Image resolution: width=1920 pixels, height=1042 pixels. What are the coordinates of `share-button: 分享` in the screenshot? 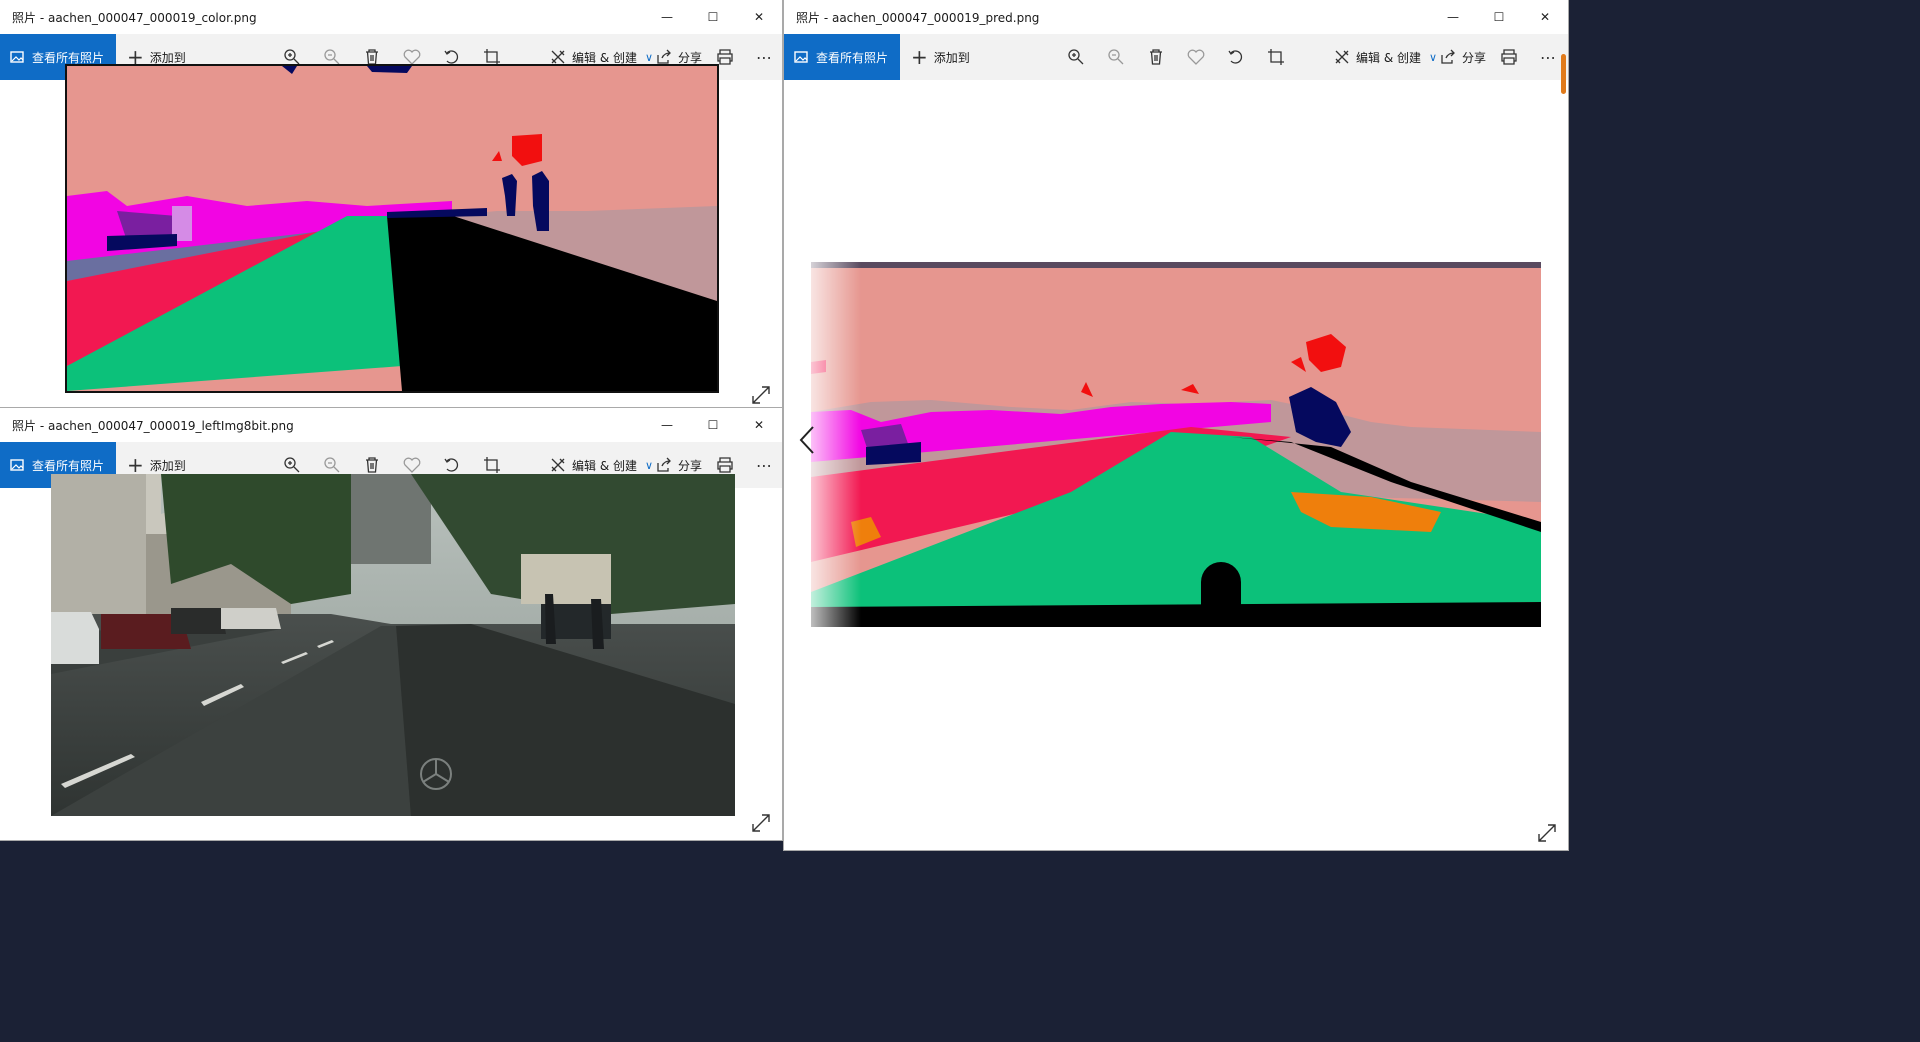 It's located at (1463, 57).